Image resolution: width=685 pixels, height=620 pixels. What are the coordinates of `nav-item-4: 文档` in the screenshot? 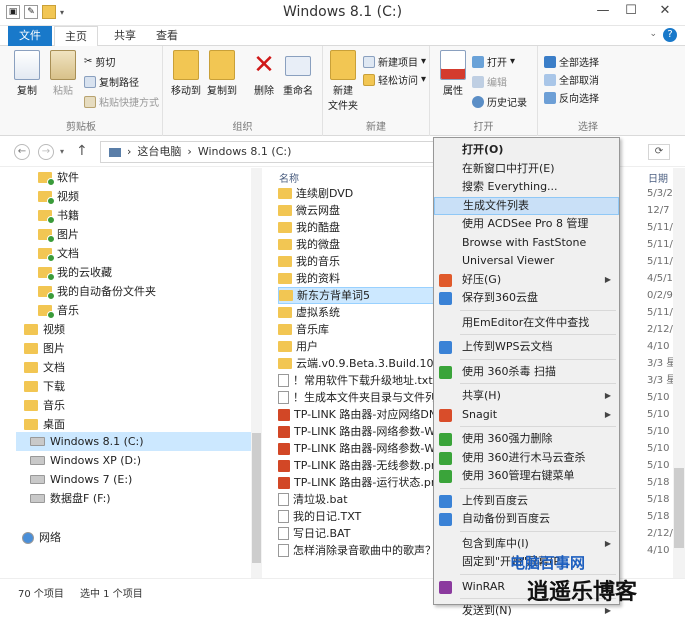 It's located at (58, 253).